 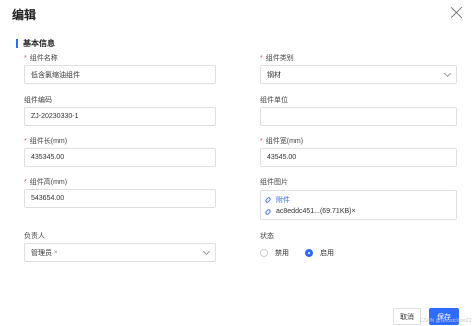 What do you see at coordinates (120, 252) in the screenshot?
I see `owner-select: 管理员 ×` at bounding box center [120, 252].